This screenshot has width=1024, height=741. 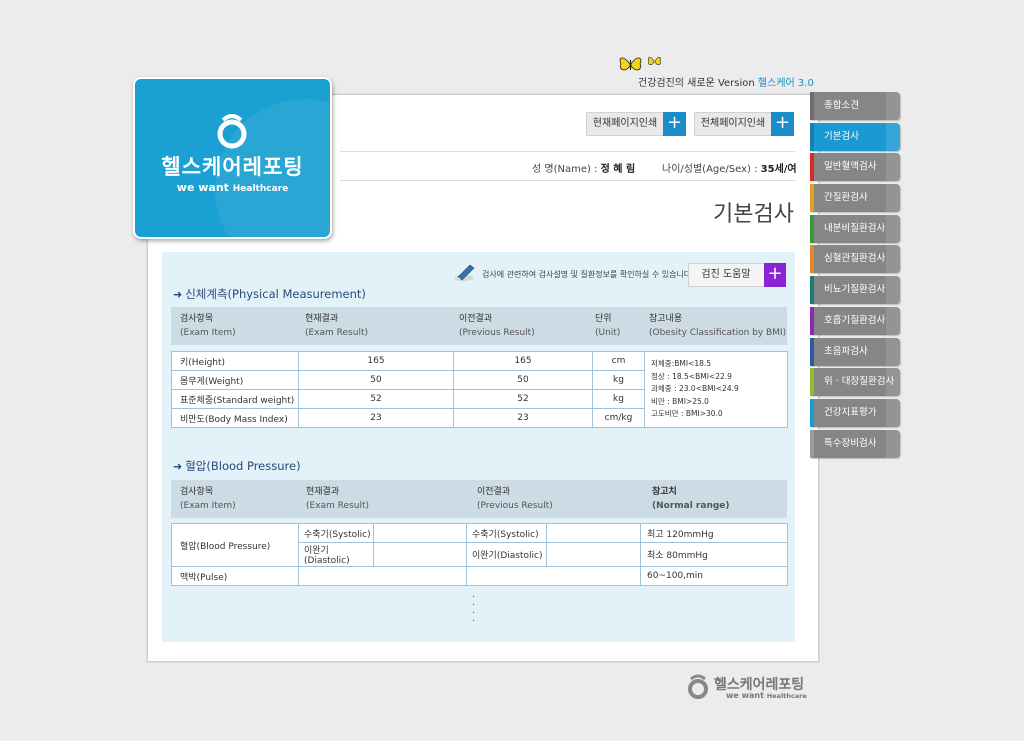 I want to click on footer-subtitle: we want Healthcare, so click(x=766, y=695).